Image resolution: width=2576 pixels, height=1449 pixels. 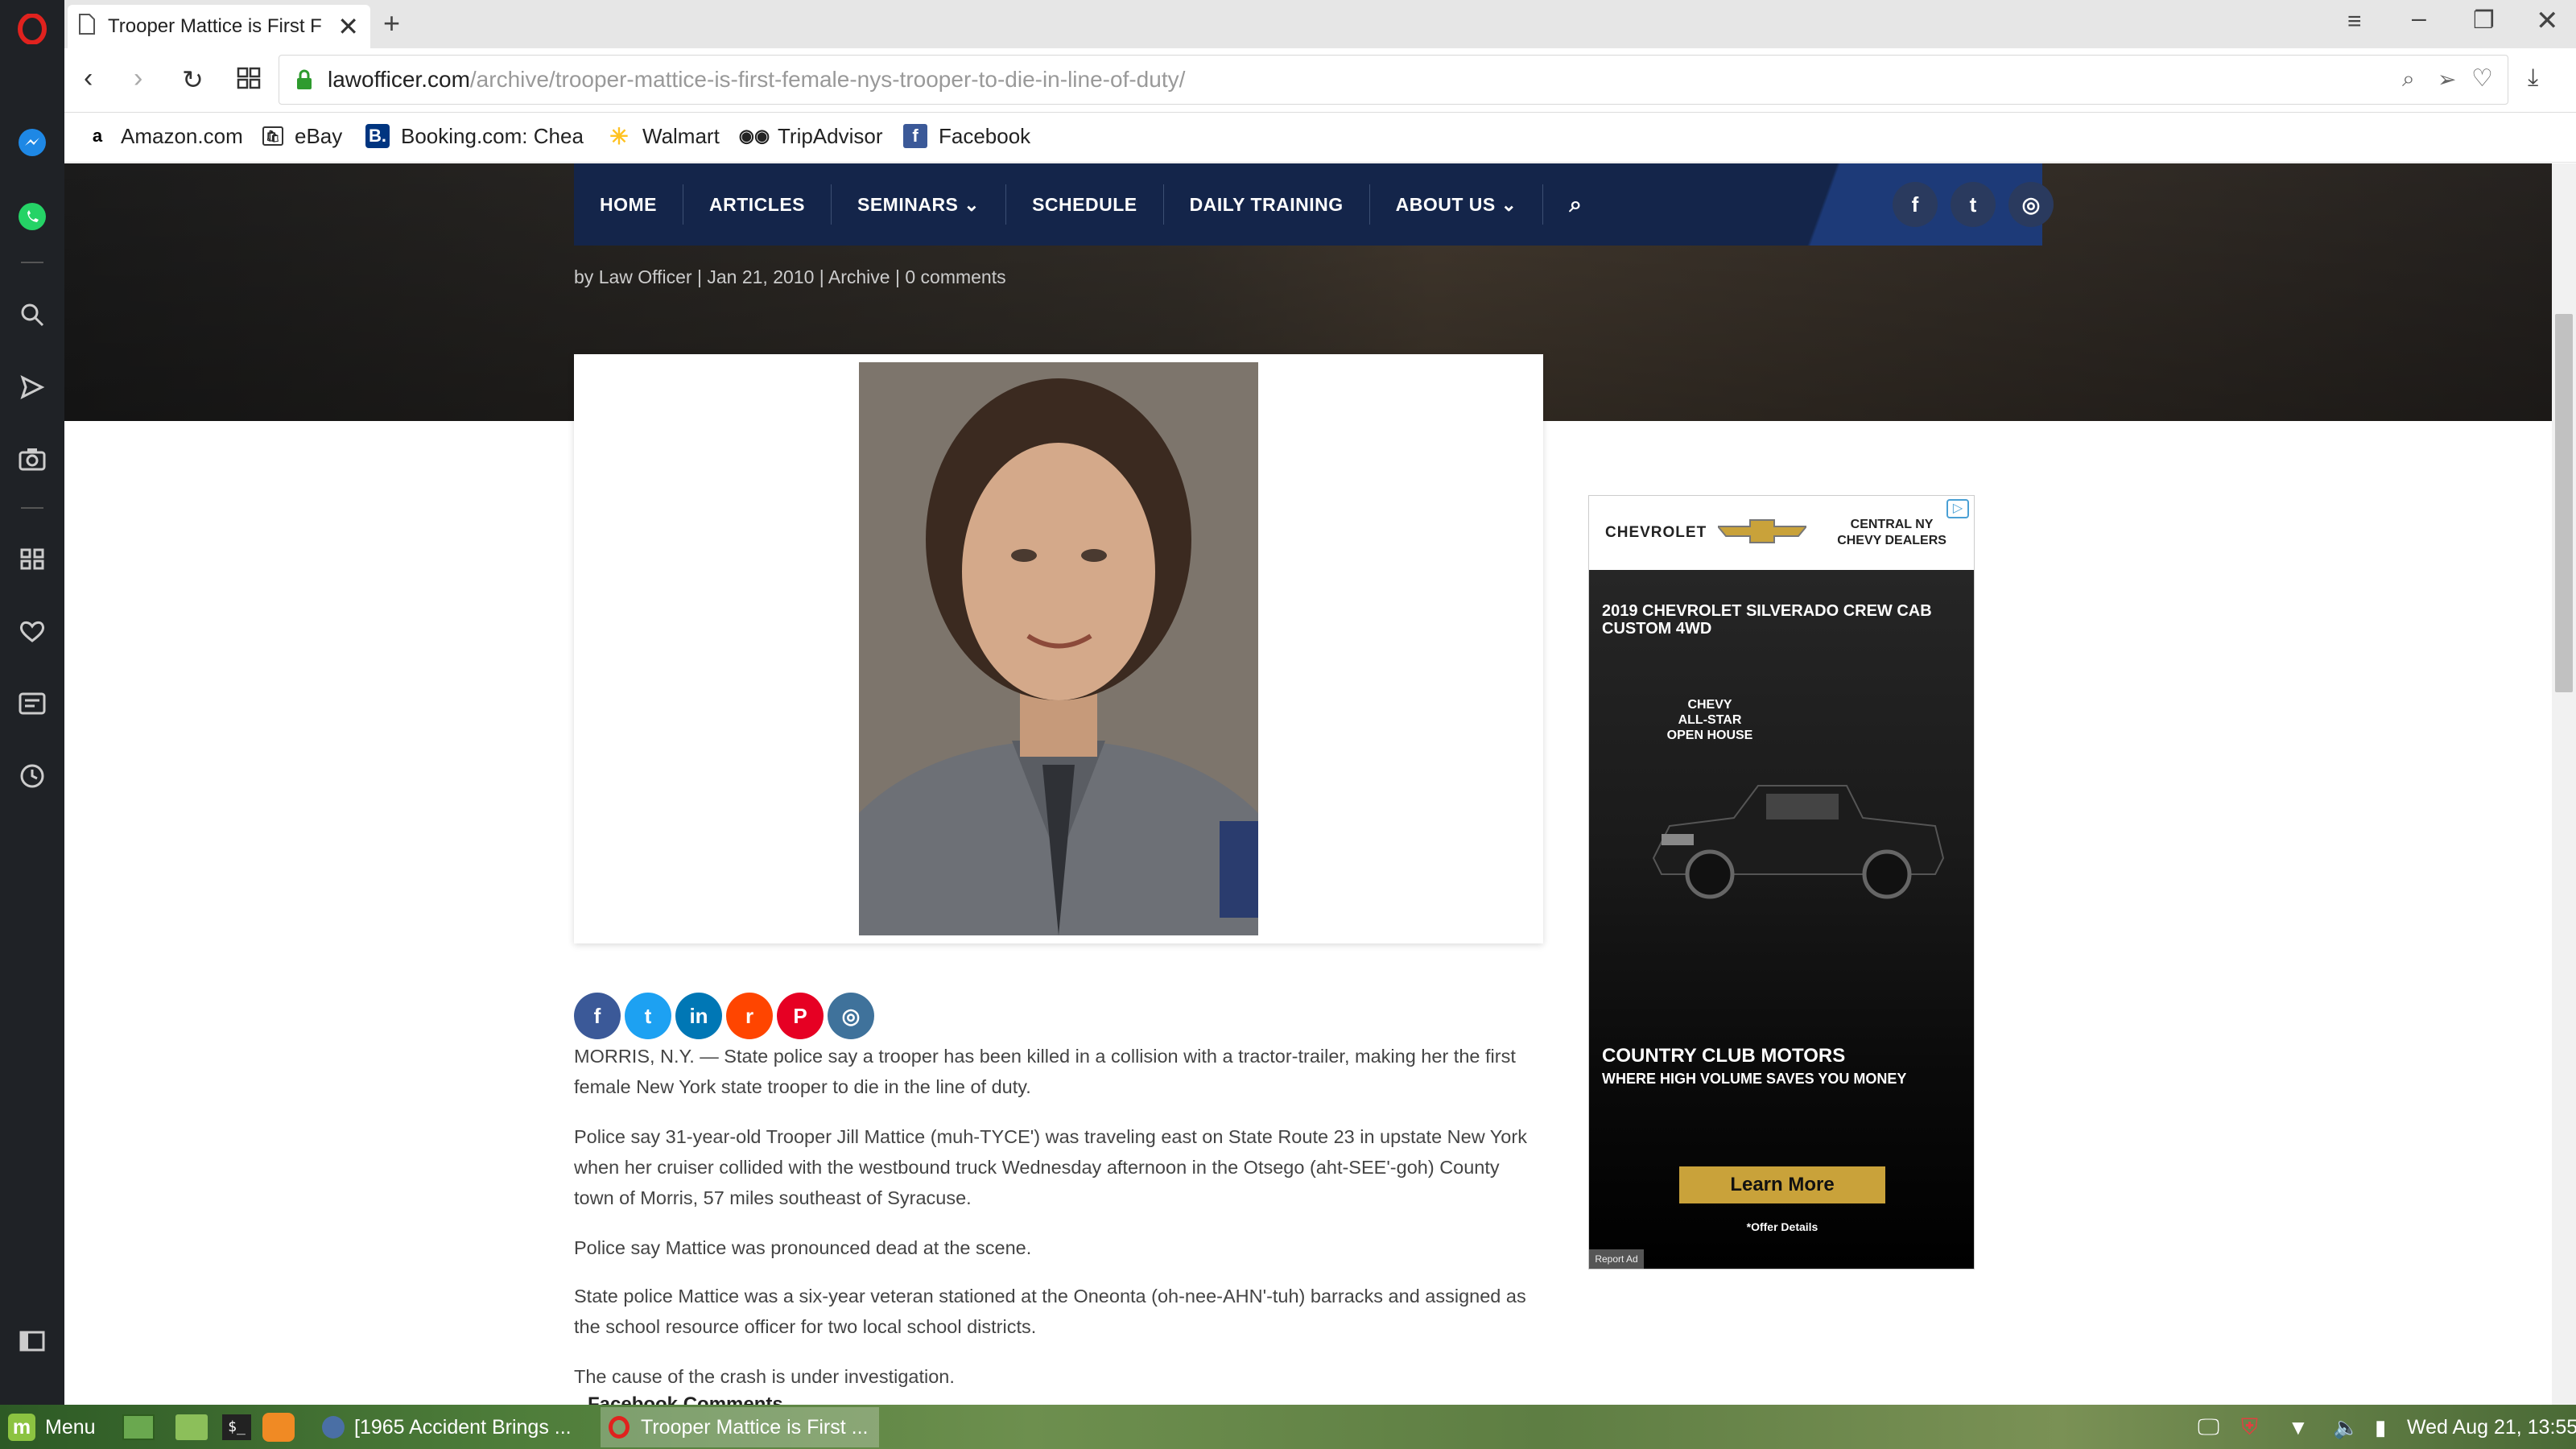 I want to click on meta-comments: 0 comments, so click(x=955, y=276).